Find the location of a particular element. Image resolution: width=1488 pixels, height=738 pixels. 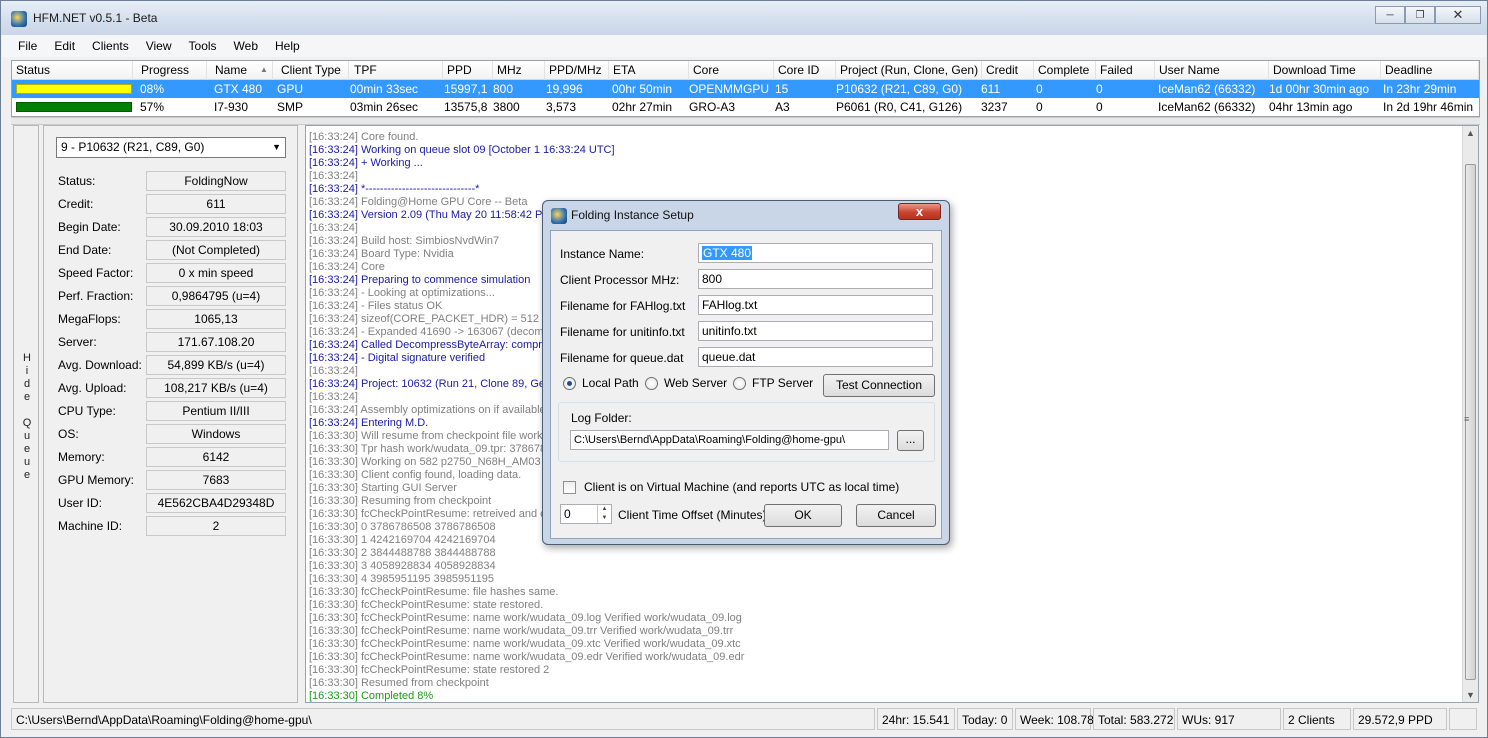

maximize-button: ❐ is located at coordinates (1420, 15).